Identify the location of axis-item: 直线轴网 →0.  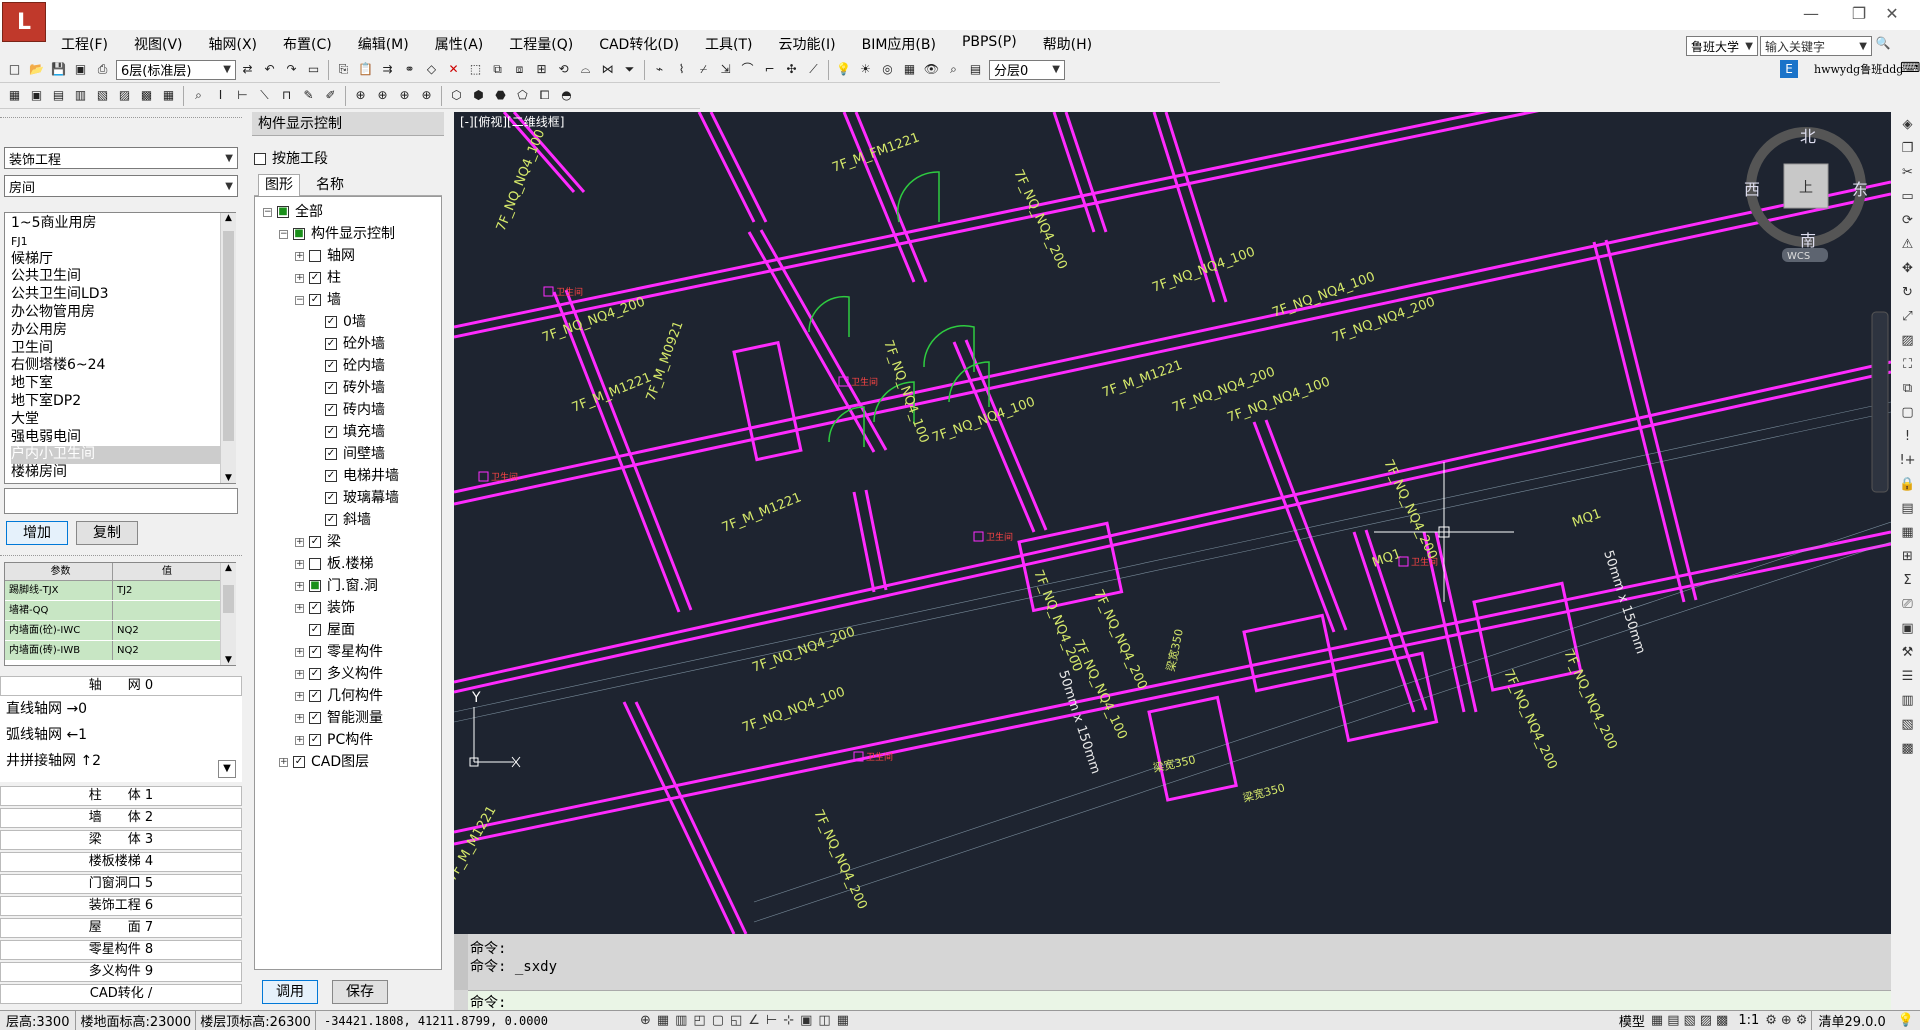
(121, 709).